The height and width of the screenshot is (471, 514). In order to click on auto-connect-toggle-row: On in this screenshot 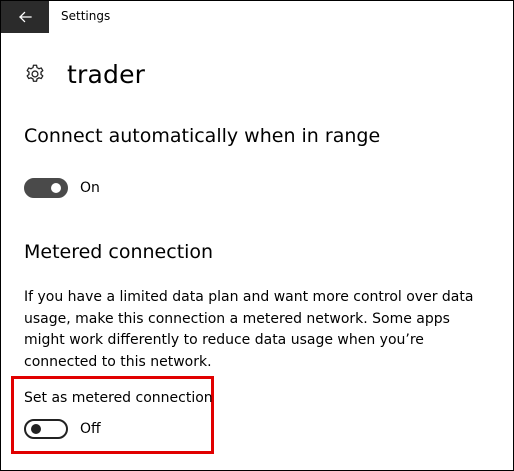, I will do `click(62, 188)`.